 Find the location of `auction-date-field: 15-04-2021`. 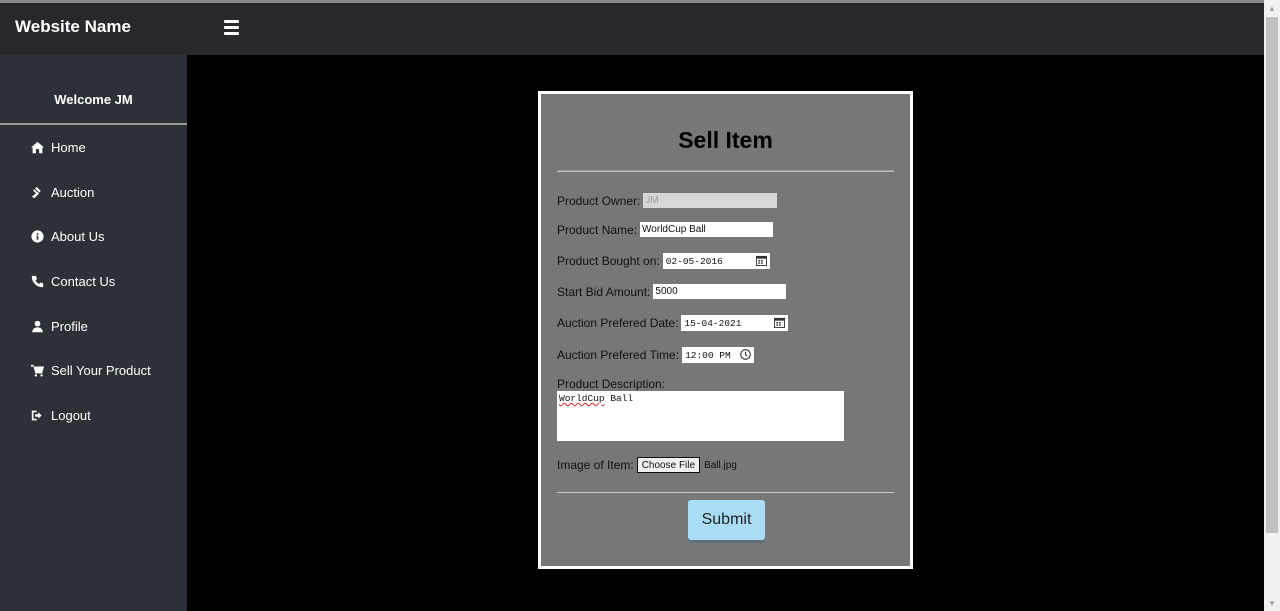

auction-date-field: 15-04-2021 is located at coordinates (735, 323).